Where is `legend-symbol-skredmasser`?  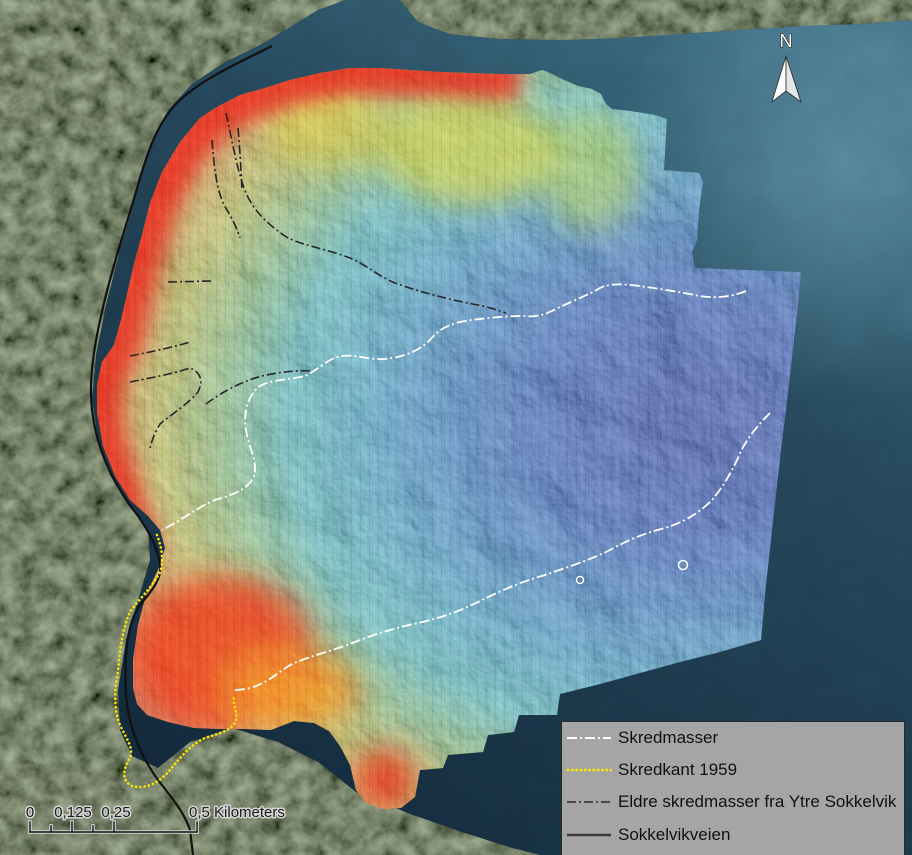
legend-symbol-skredmasser is located at coordinates (589, 738).